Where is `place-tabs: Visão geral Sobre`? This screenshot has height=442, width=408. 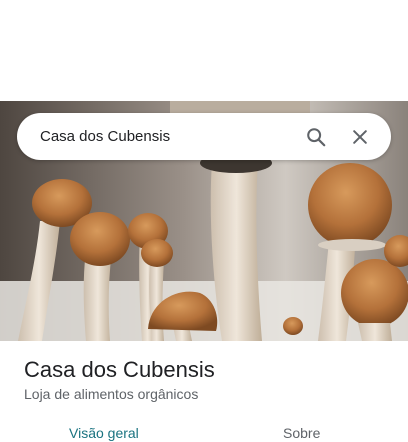
place-tabs: Visão geral Sobre is located at coordinates (204, 431).